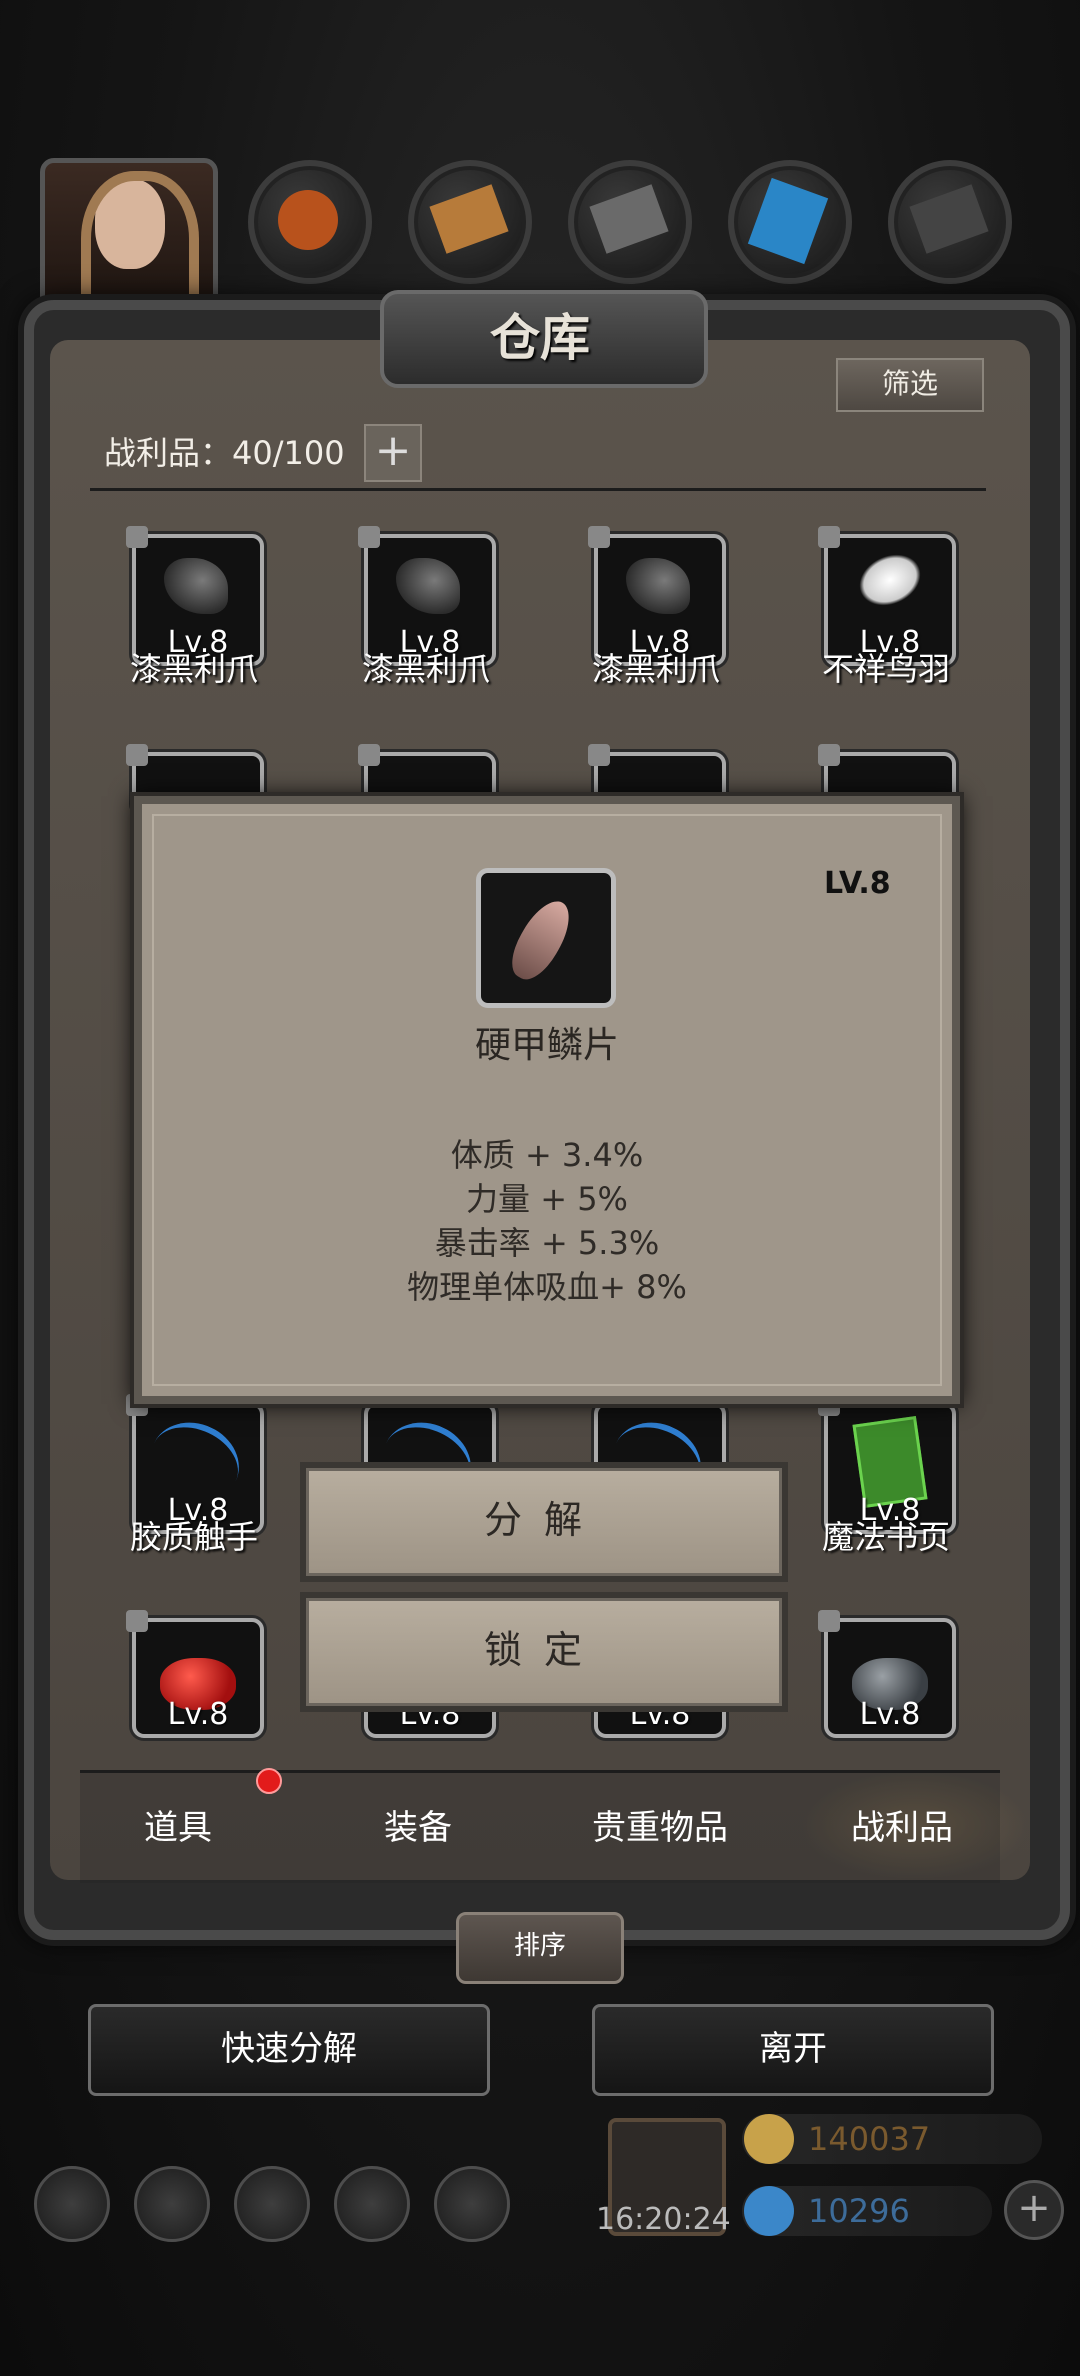 The height and width of the screenshot is (2376, 1080). What do you see at coordinates (269, 1781) in the screenshot?
I see `notification-dot` at bounding box center [269, 1781].